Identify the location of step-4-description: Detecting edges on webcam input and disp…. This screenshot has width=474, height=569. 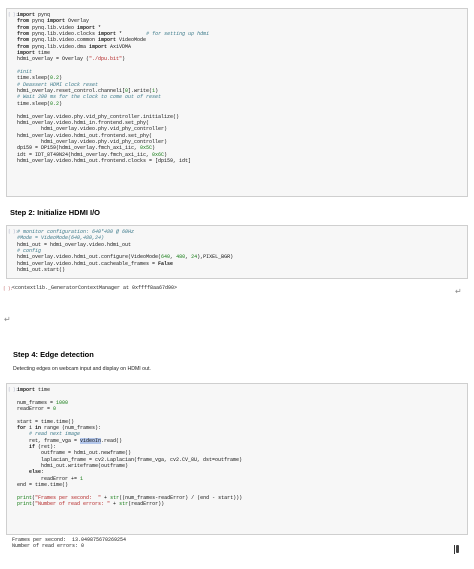
(82, 369).